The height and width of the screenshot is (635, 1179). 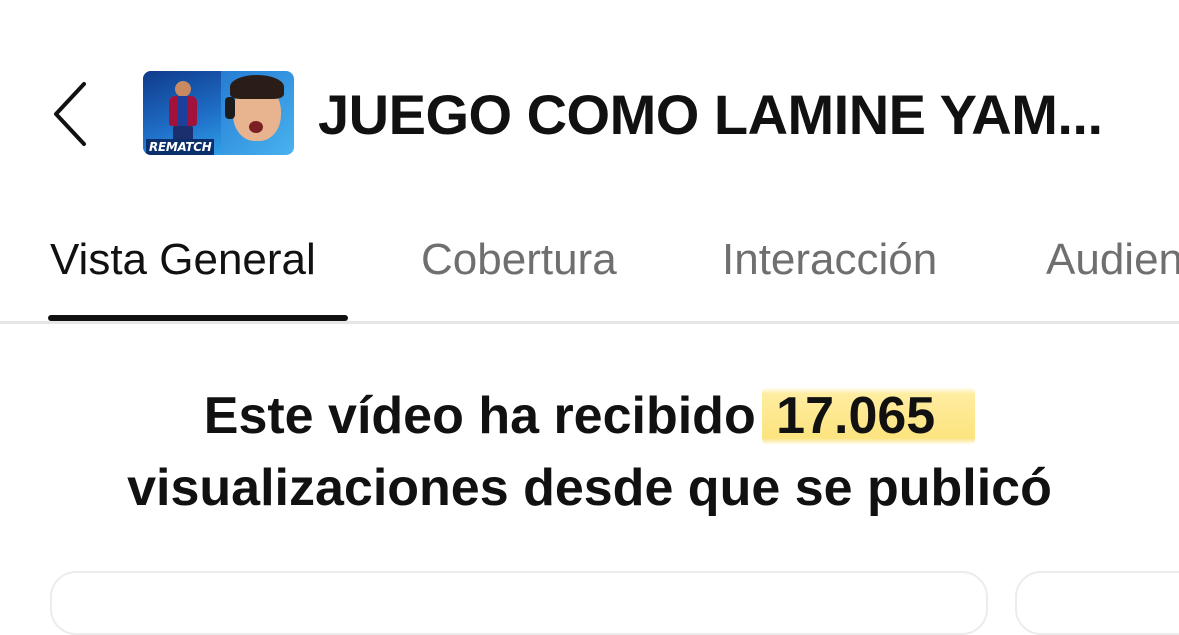 I want to click on views-count: 17.065, so click(x=869, y=416).